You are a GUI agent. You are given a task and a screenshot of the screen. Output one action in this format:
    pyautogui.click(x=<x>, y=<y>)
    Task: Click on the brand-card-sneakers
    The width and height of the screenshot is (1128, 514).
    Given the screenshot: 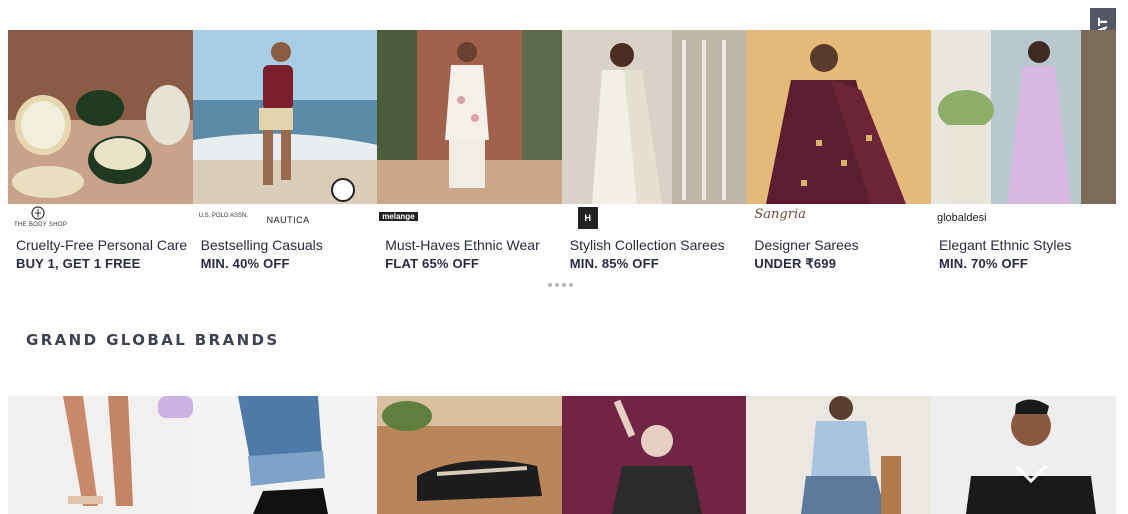 What is the action you would take?
    pyautogui.click(x=469, y=455)
    